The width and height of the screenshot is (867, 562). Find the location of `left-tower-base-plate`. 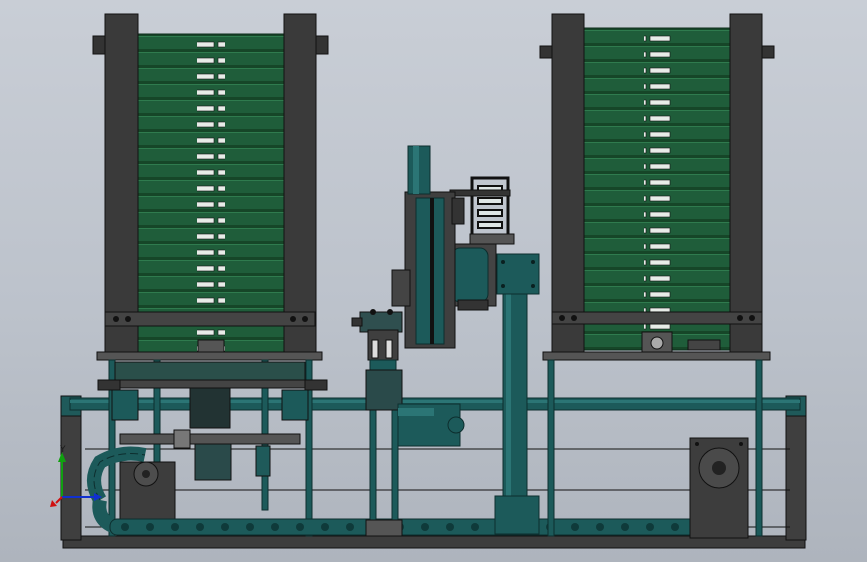

left-tower-base-plate is located at coordinates (209, 356).